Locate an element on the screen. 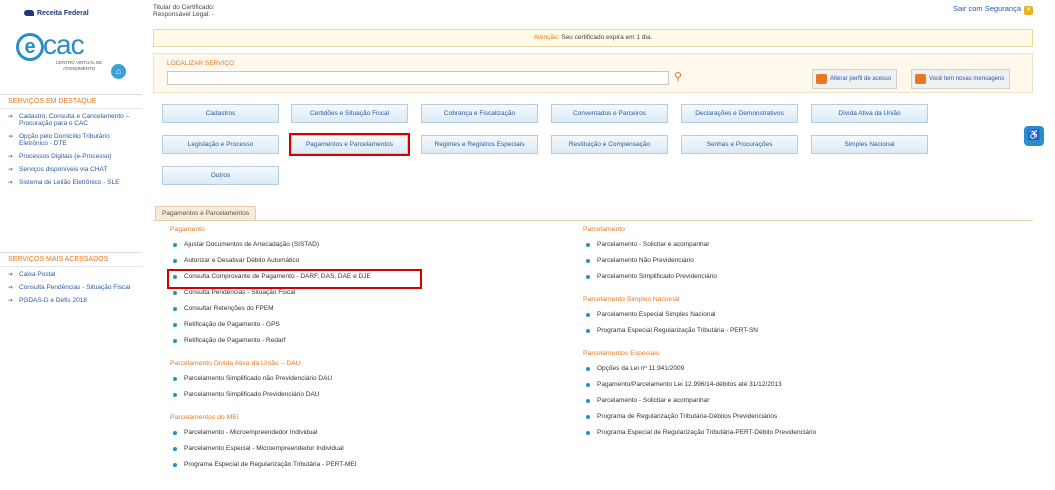 The height and width of the screenshot is (490, 1055). menu-outros: Outros is located at coordinates (220, 175).